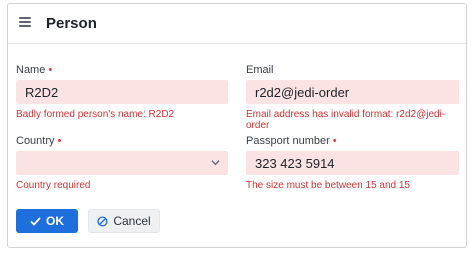 The width and height of the screenshot is (474, 255). Describe the element at coordinates (50, 70) in the screenshot. I see `name-required-mark: •` at that location.